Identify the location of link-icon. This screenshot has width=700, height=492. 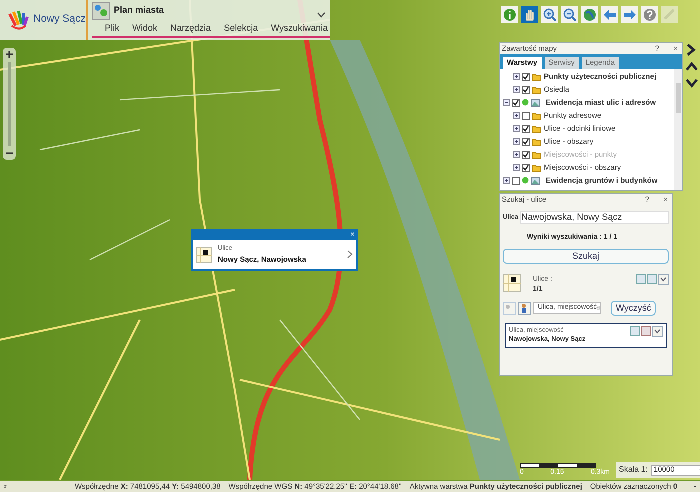
(670, 14).